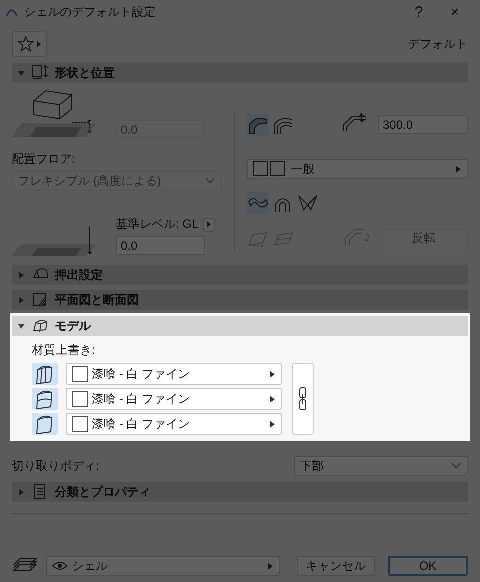 This screenshot has height=582, width=480. I want to click on caret-button, so click(208, 225).